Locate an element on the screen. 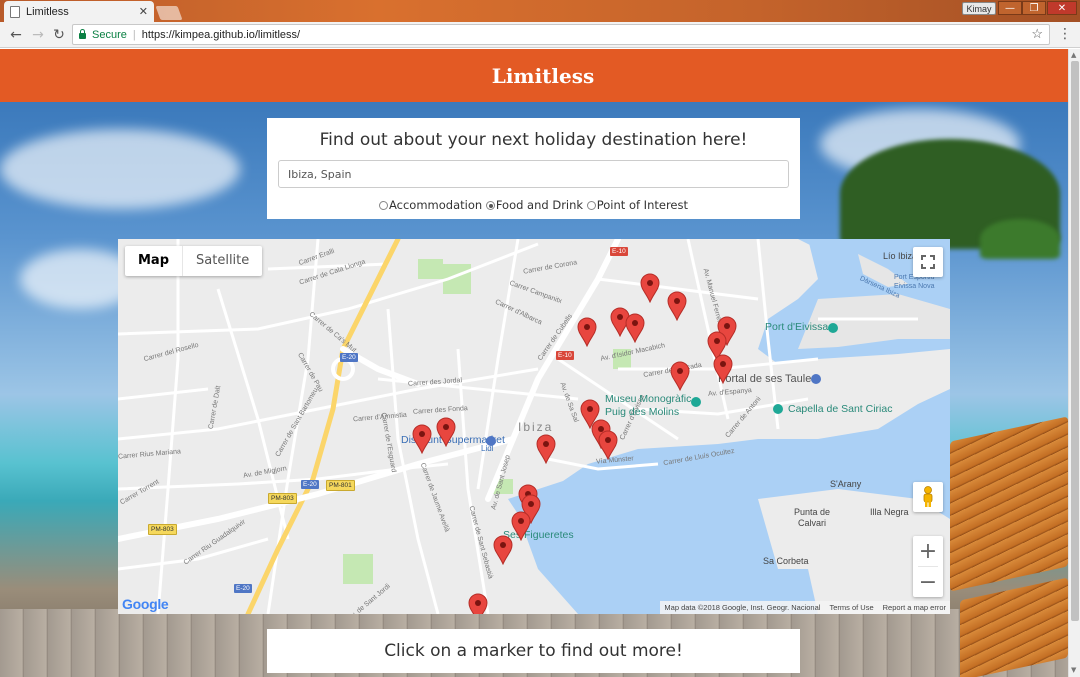  bookmark-star-icon: ☆ is located at coordinates (1037, 34).